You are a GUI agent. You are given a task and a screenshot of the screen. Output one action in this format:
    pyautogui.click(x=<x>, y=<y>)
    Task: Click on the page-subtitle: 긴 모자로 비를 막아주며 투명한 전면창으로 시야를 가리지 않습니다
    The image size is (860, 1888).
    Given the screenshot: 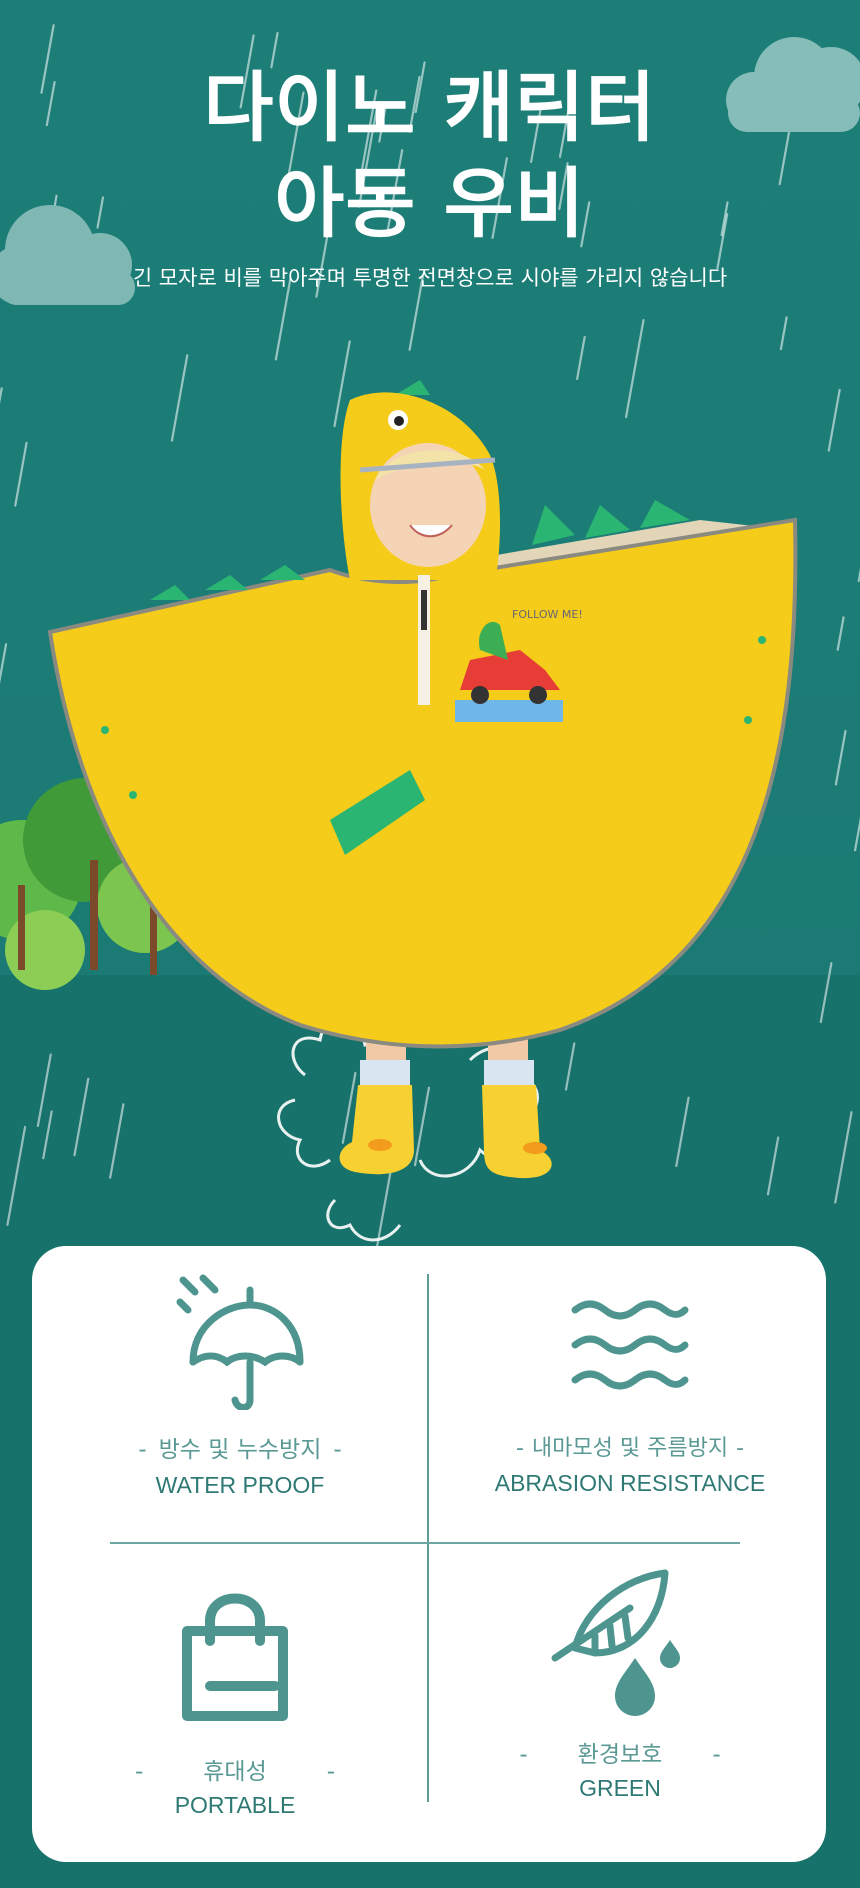 What is the action you would take?
    pyautogui.click(x=430, y=278)
    